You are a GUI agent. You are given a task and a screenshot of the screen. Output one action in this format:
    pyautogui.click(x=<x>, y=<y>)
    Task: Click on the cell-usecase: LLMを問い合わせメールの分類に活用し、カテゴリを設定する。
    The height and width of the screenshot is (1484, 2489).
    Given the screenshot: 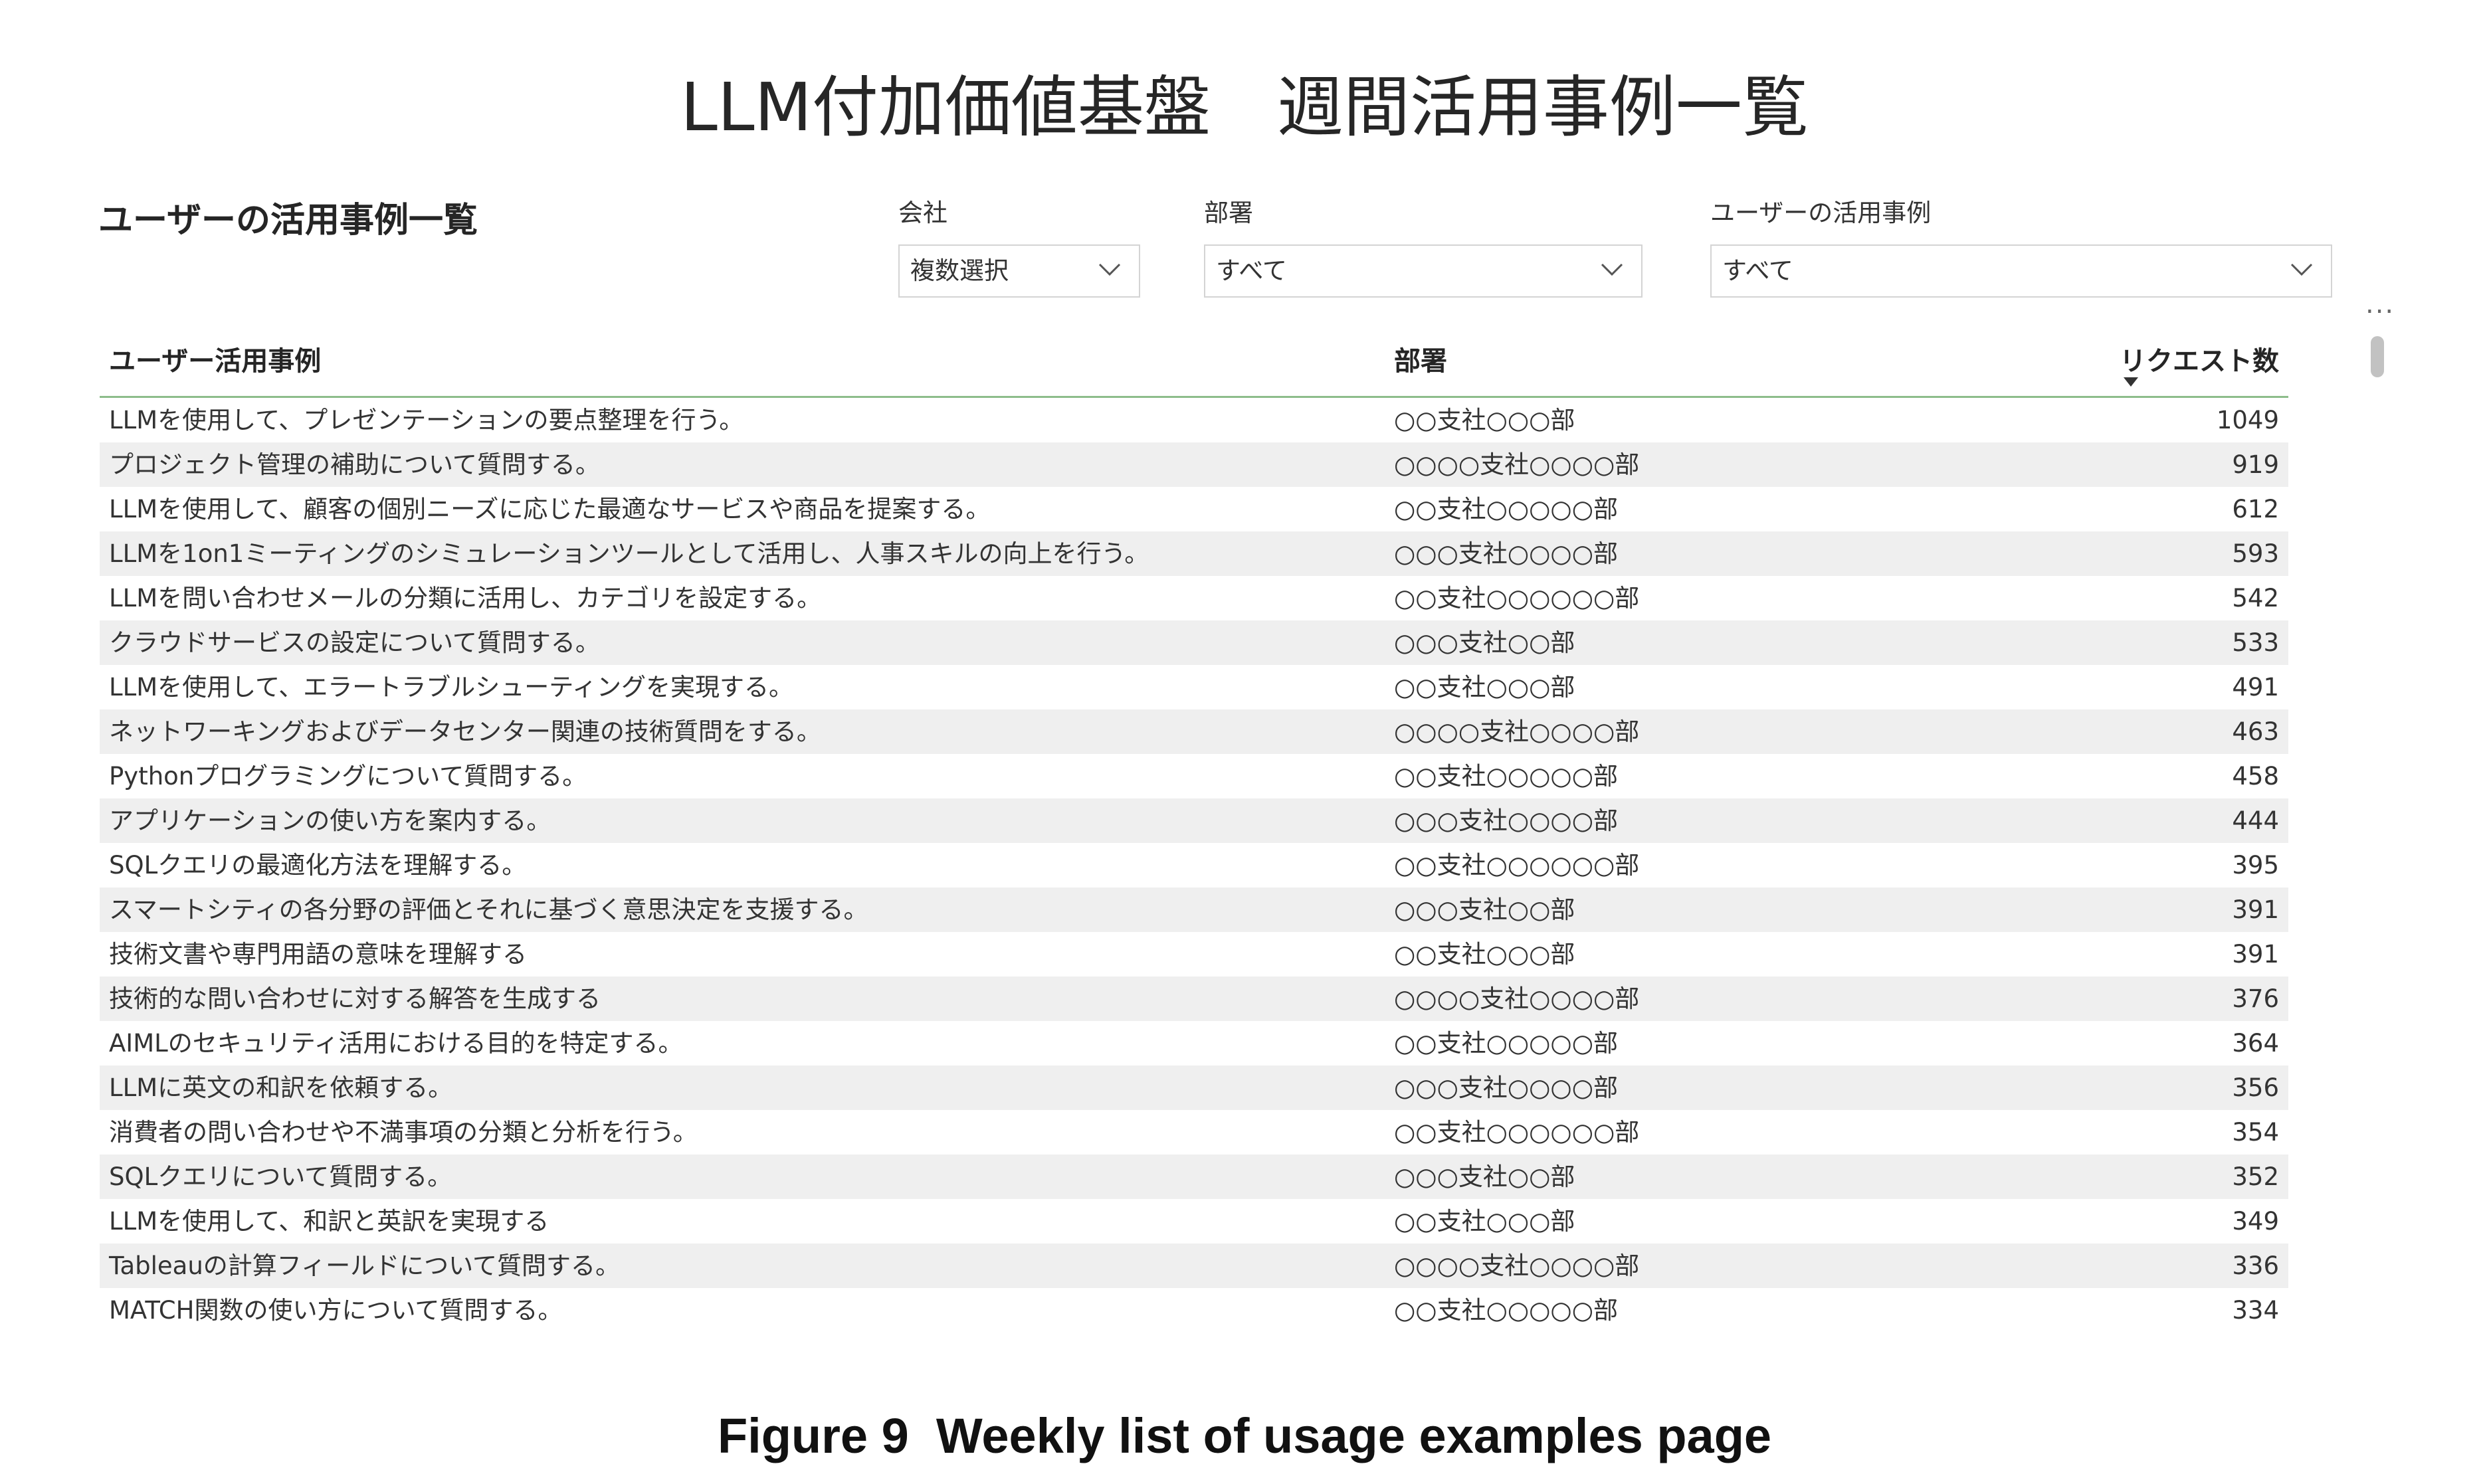 What is the action you would take?
    pyautogui.click(x=465, y=598)
    